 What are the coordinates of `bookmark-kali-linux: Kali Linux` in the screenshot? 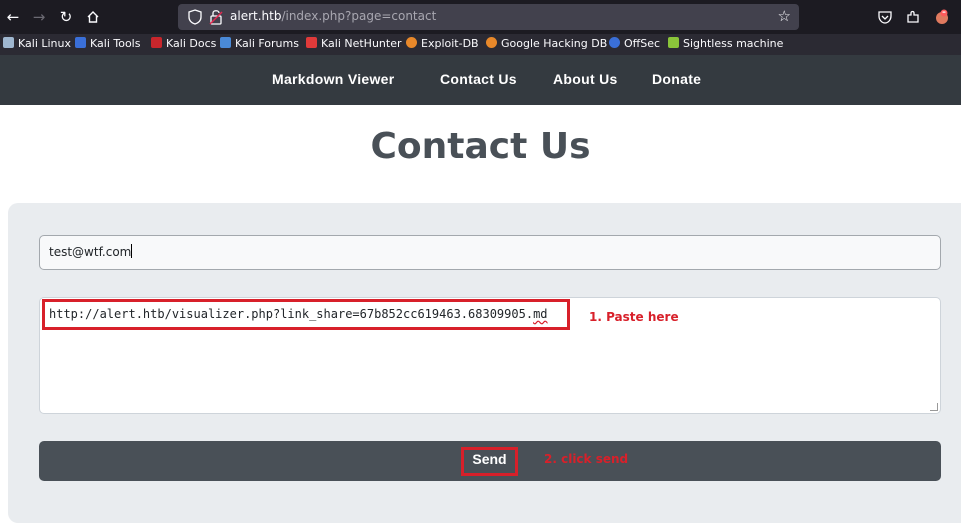 It's located at (37, 43).